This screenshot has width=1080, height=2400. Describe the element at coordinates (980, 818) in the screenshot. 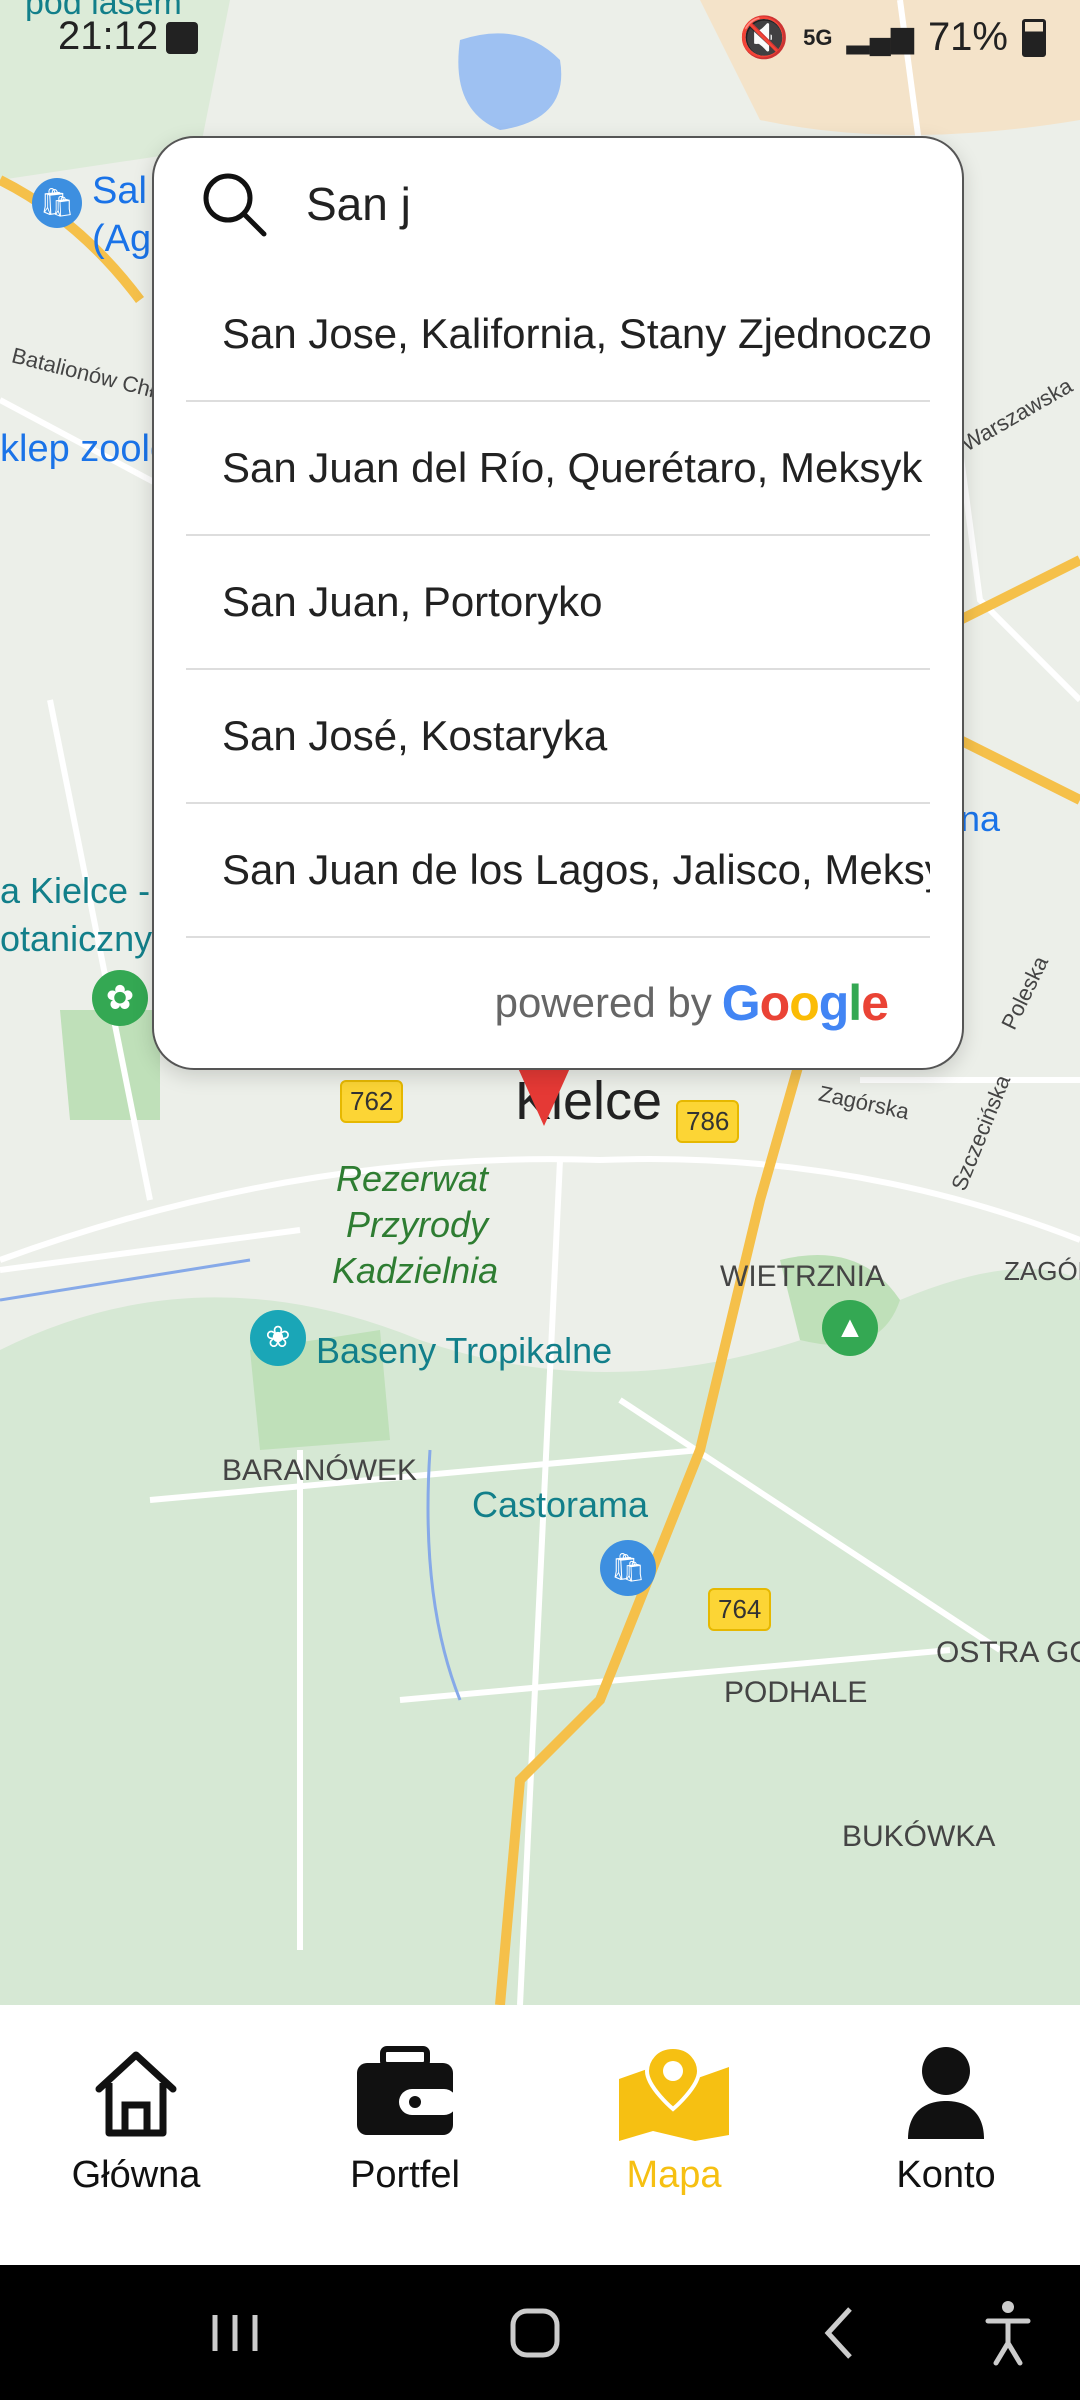

I see `map-label-na: na` at that location.